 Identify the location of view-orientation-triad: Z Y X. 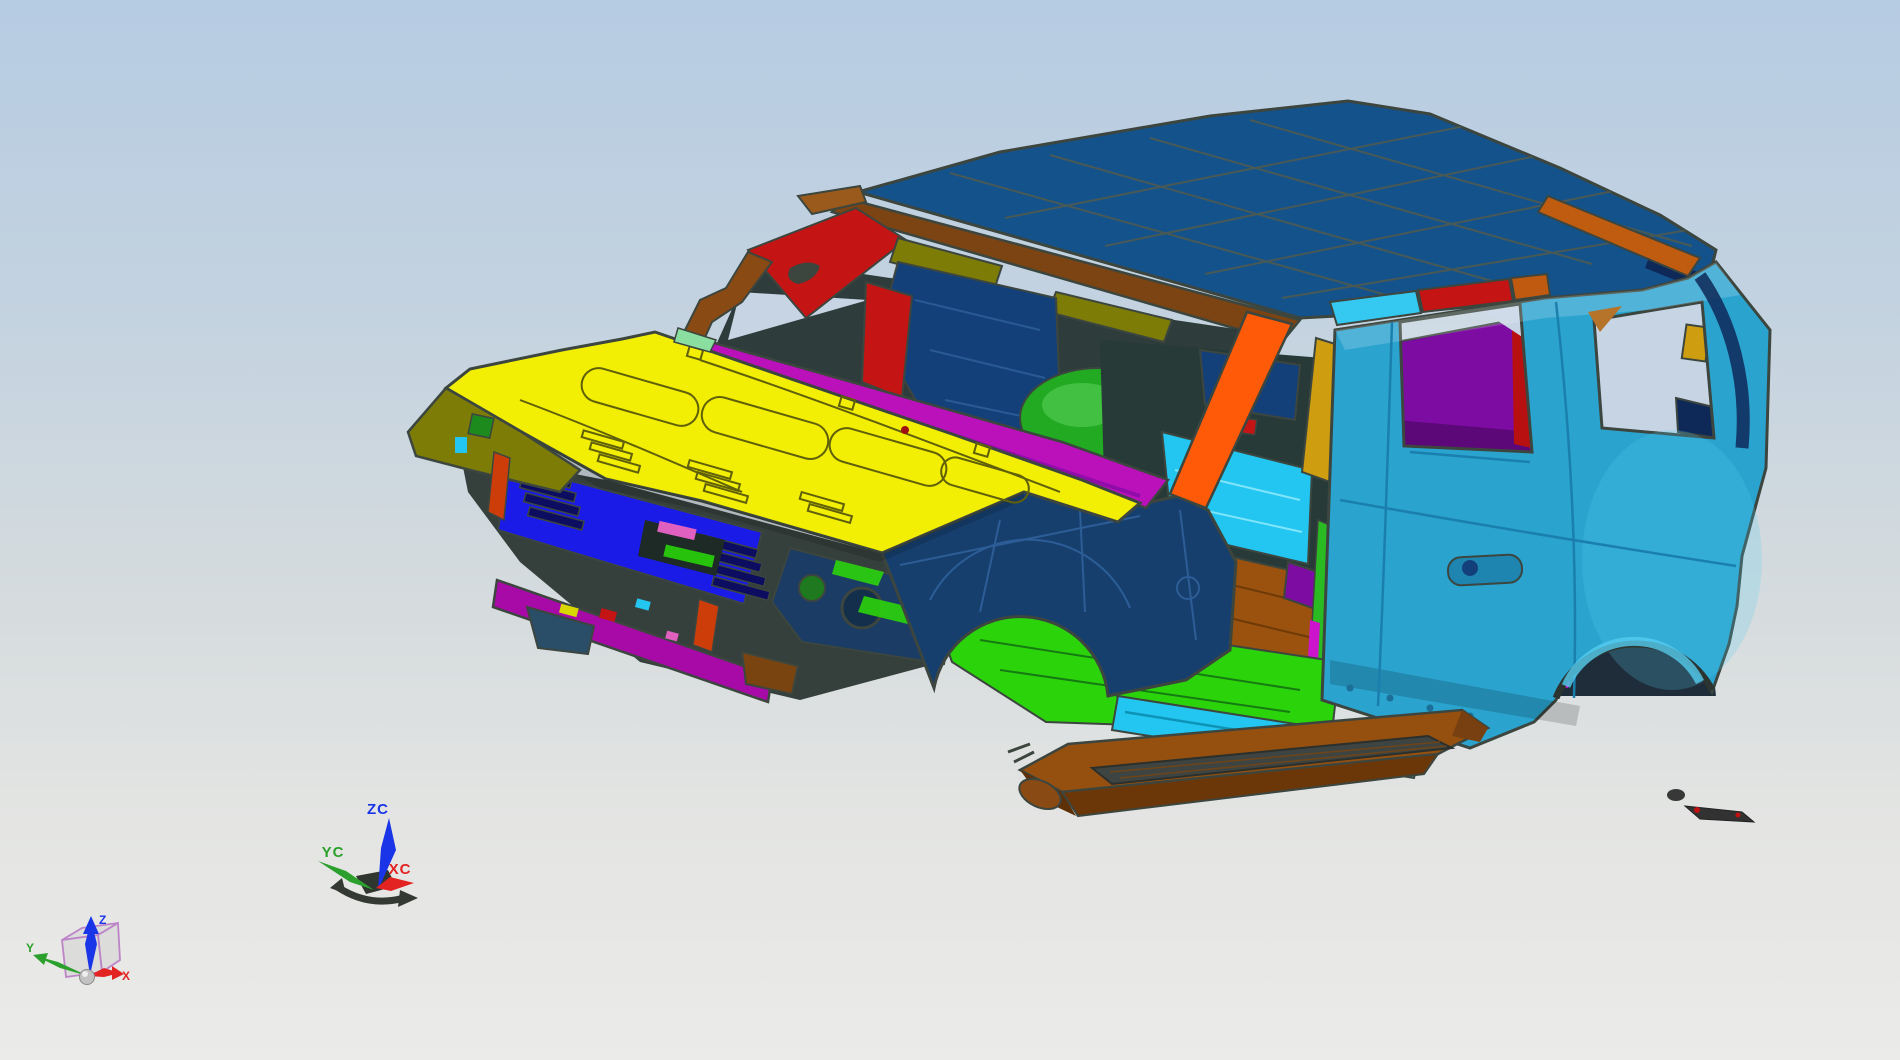
(78, 949).